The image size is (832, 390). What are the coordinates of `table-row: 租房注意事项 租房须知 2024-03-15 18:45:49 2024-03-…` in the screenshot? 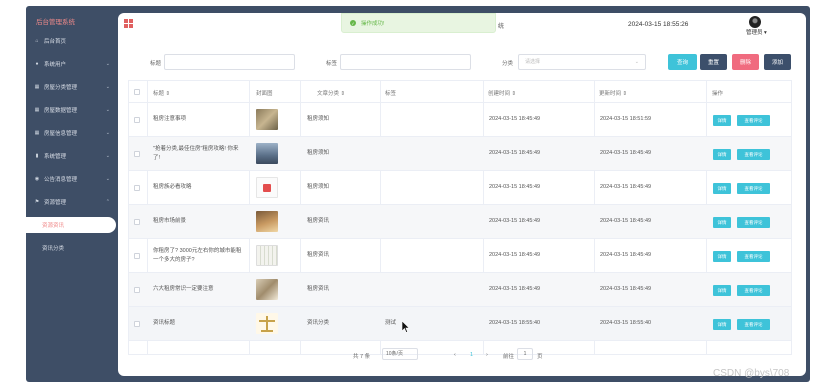 It's located at (460, 120).